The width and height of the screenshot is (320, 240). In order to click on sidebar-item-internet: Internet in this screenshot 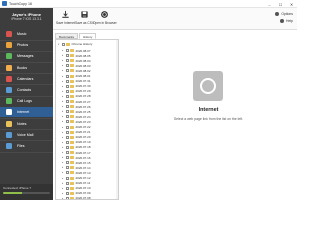, I will do `click(26, 112)`.